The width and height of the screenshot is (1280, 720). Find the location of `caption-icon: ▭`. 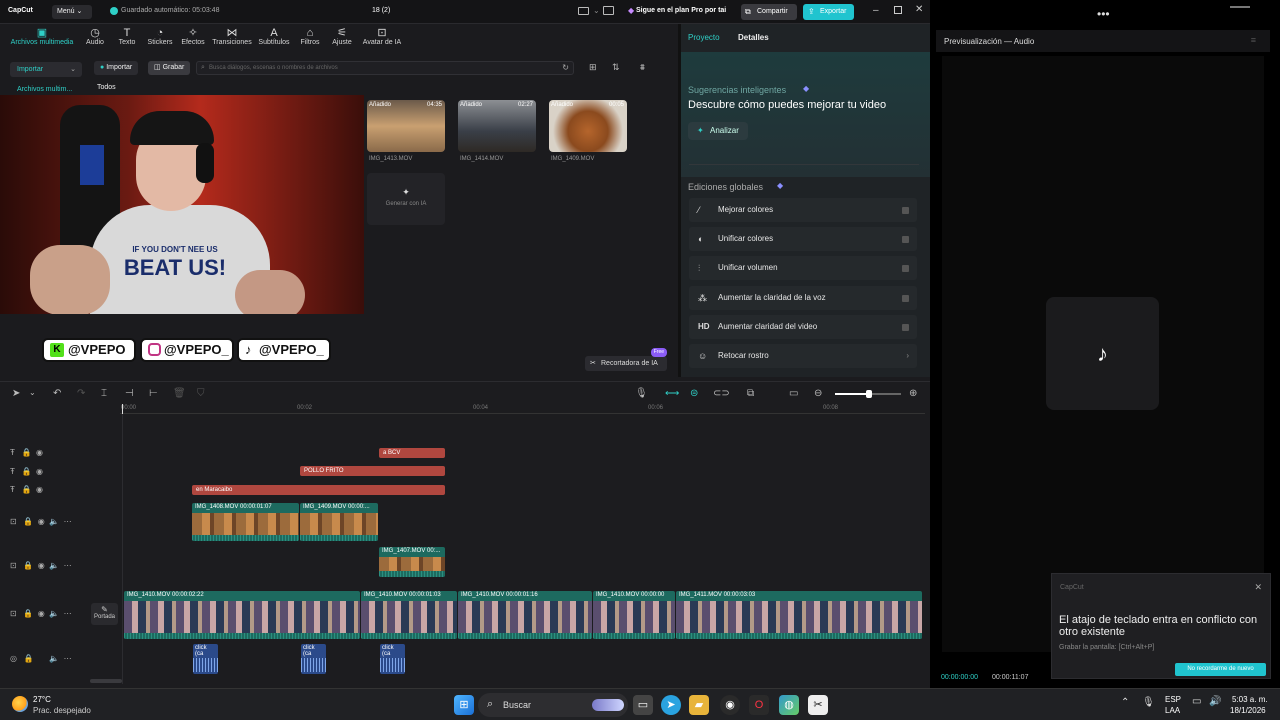

caption-icon: ▭ is located at coordinates (793, 393).